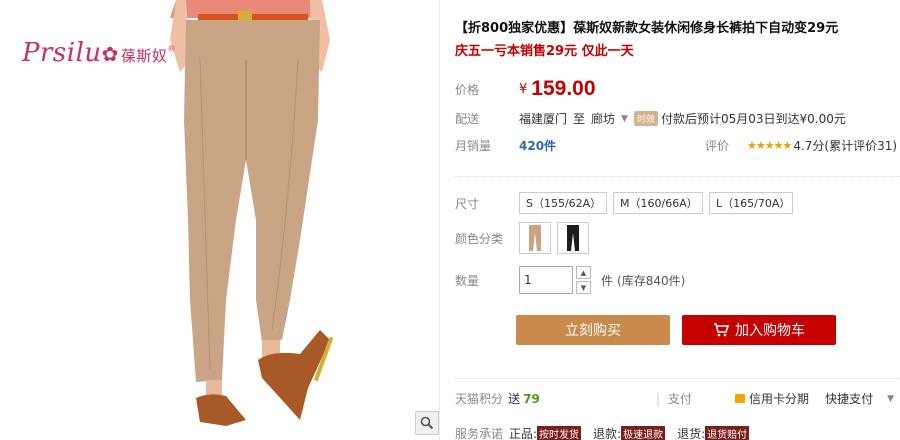 This screenshot has height=440, width=900. Describe the element at coordinates (721, 330) in the screenshot. I see `cart-icon` at that location.